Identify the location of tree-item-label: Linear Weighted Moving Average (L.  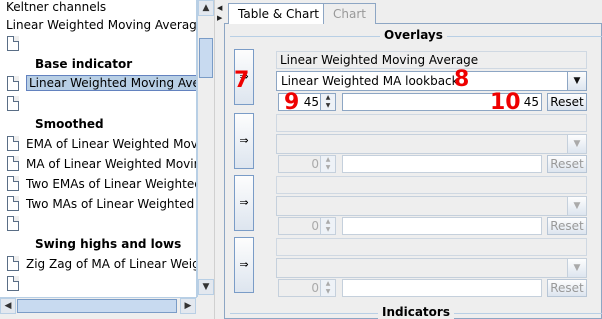
(101, 25).